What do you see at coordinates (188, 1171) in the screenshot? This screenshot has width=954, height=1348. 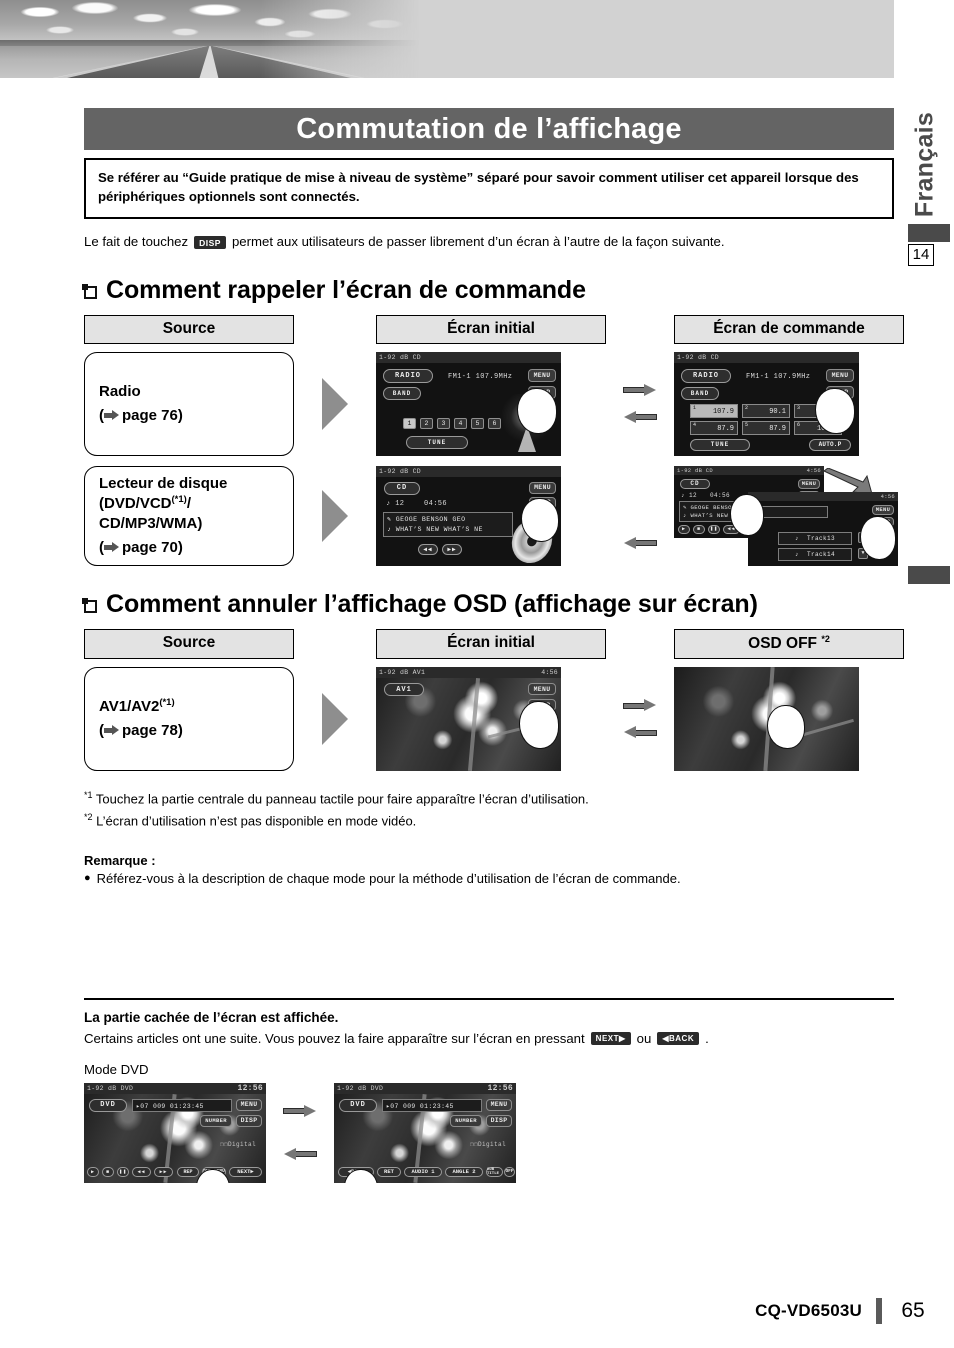 I see `repeat-button: REP` at bounding box center [188, 1171].